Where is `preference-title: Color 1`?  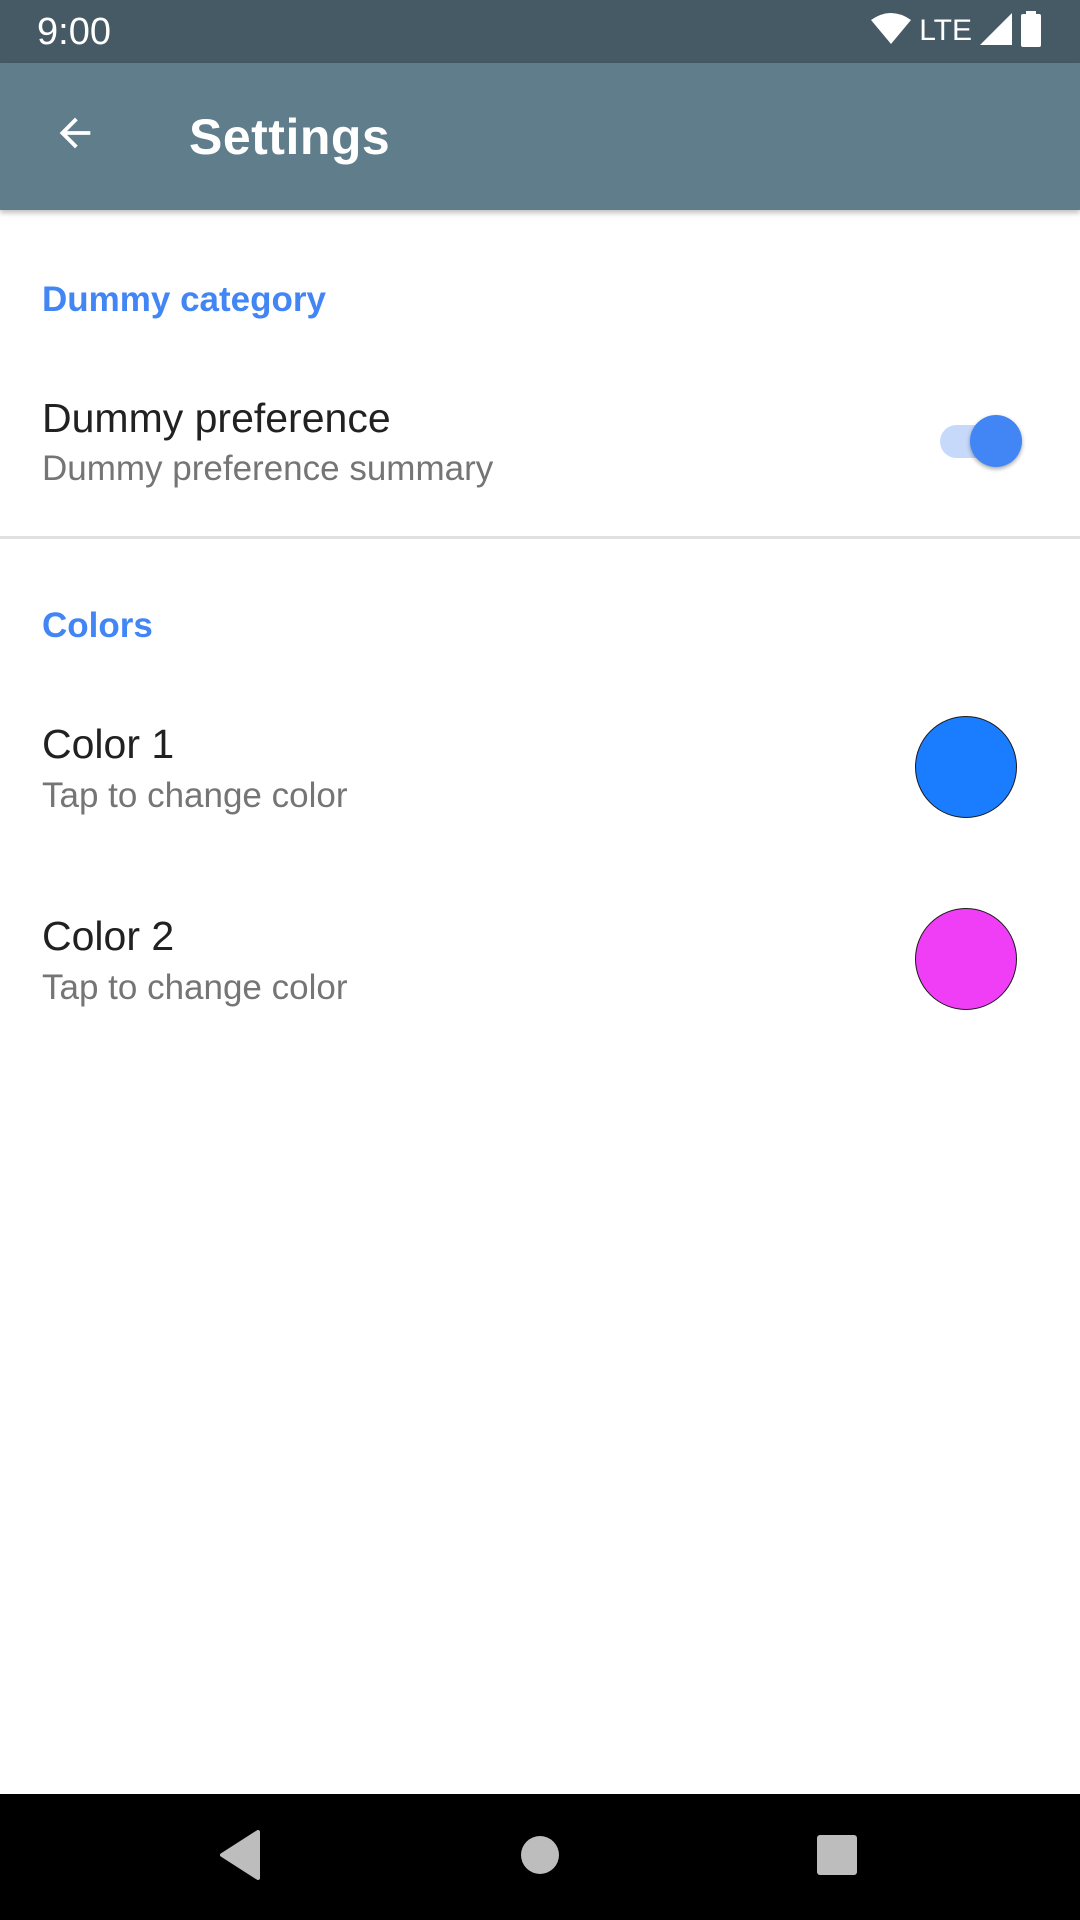 preference-title: Color 1 is located at coordinates (108, 744).